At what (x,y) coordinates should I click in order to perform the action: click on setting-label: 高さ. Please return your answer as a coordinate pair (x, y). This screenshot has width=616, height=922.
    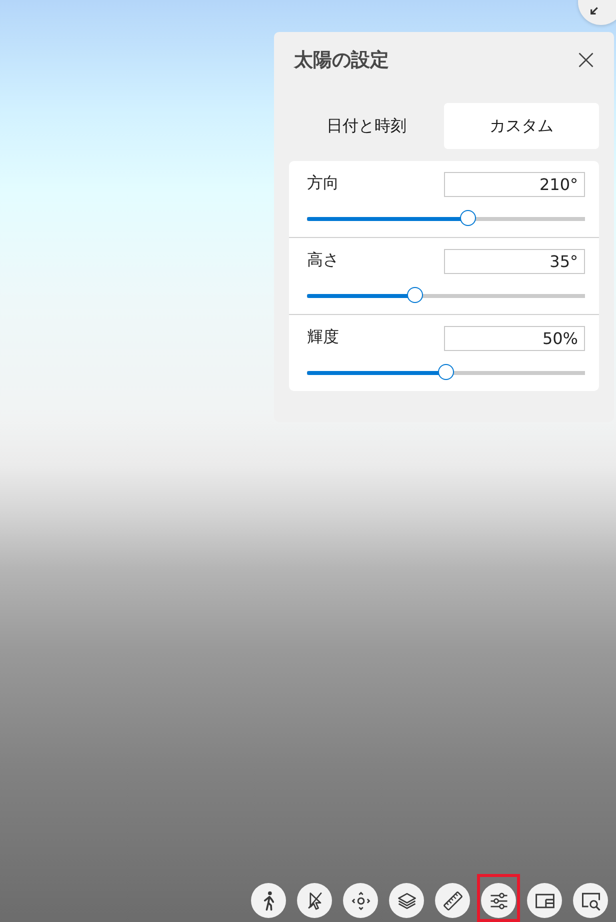
    Looking at the image, I should click on (323, 260).